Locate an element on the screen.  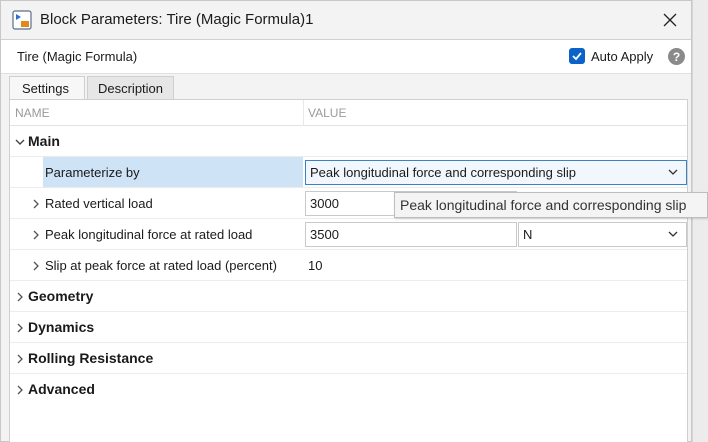
title-bar: Block Parameters: Tire (Magic Formula)1 is located at coordinates (346, 20).